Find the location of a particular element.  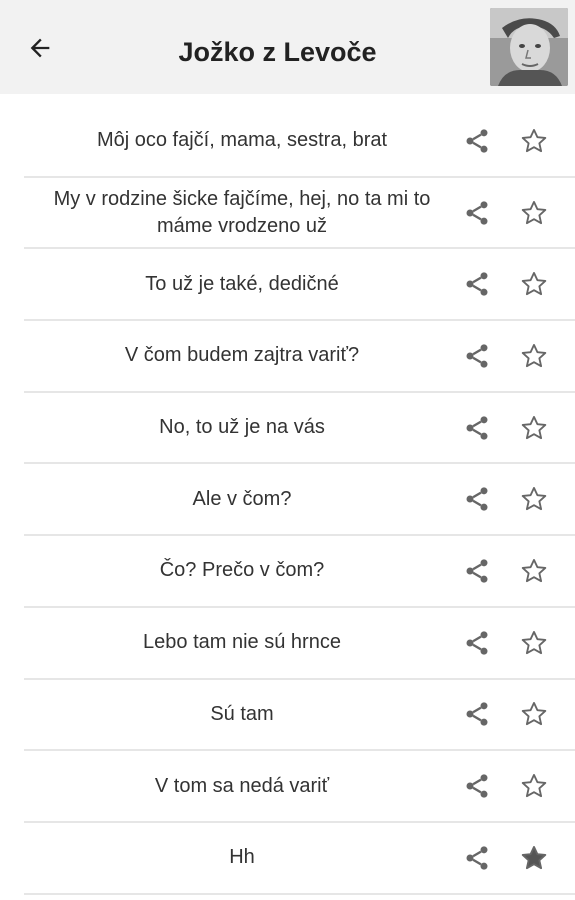

list-item: Môj oco fajčí, mama, sestra, brat is located at coordinates (299, 142).